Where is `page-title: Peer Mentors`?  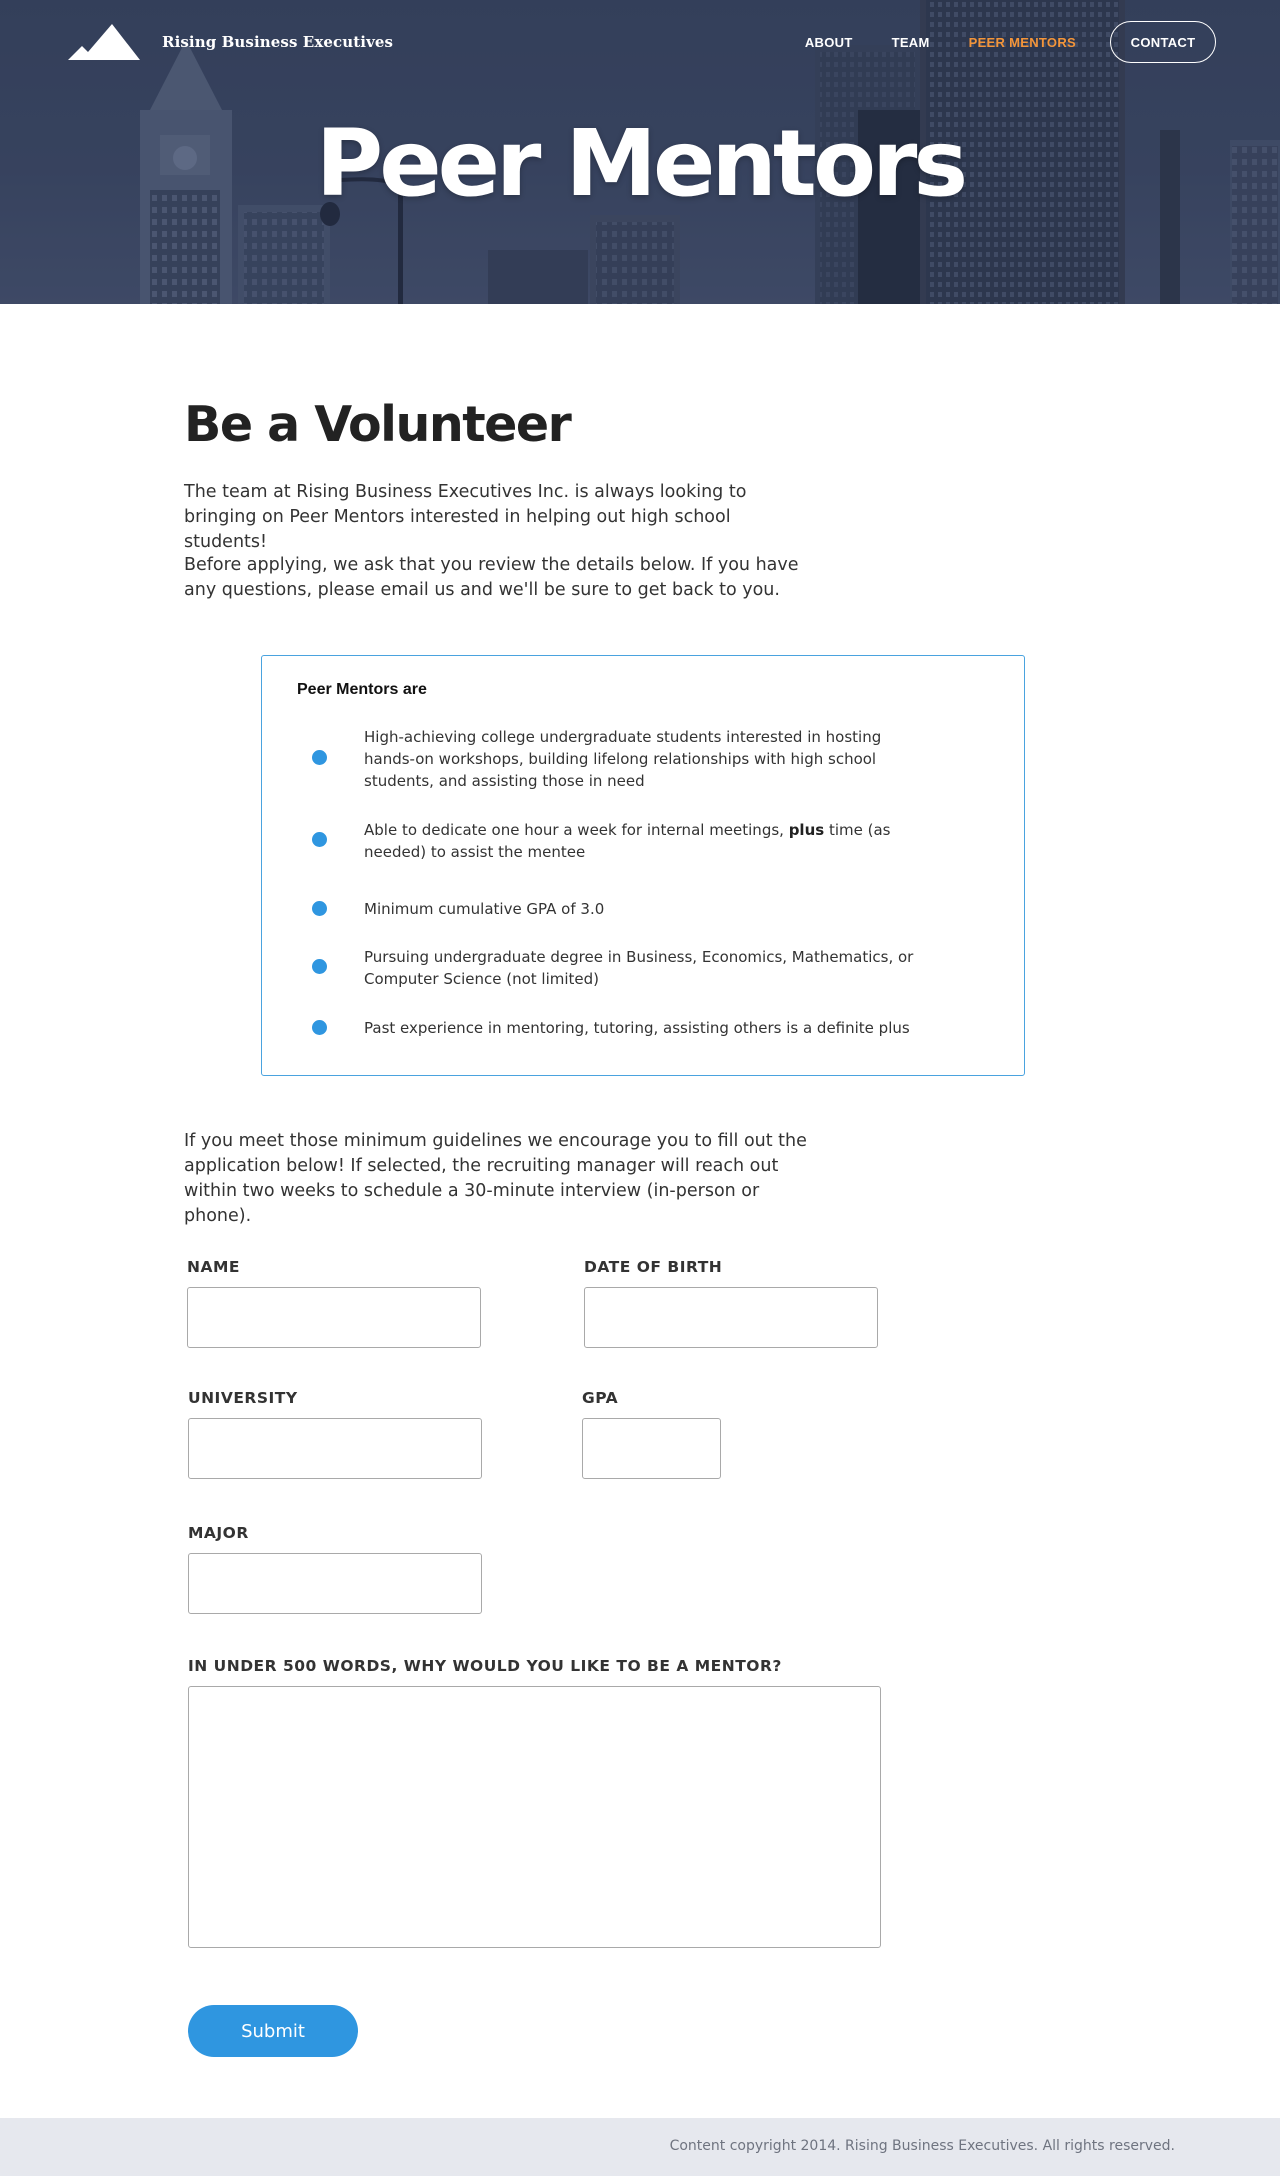 page-title: Peer Mentors is located at coordinates (641, 163).